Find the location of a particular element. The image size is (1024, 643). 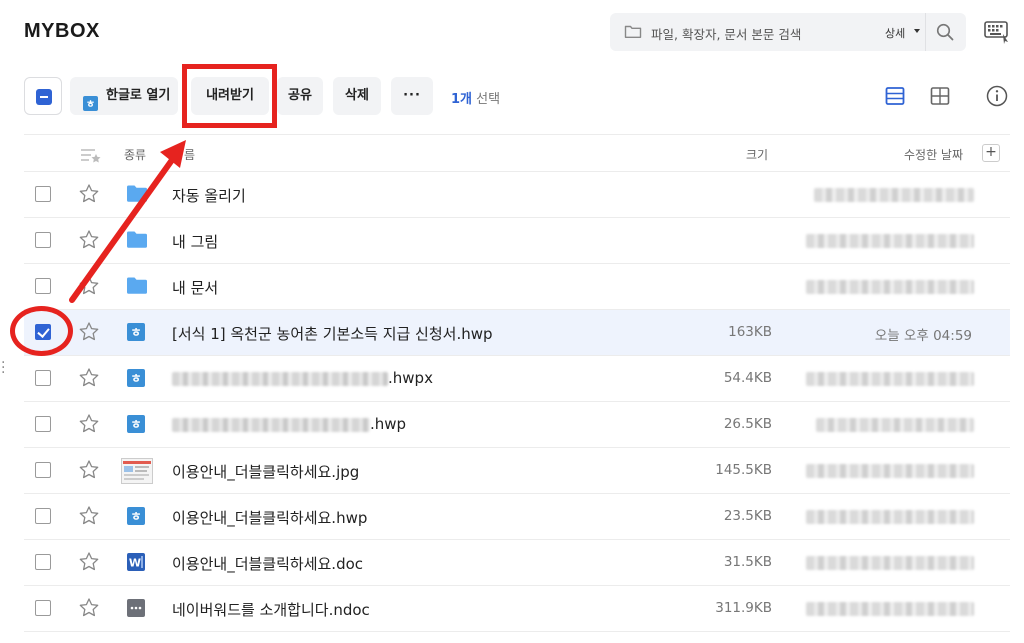

keyboard-shortcut-icon is located at coordinates (997, 34).